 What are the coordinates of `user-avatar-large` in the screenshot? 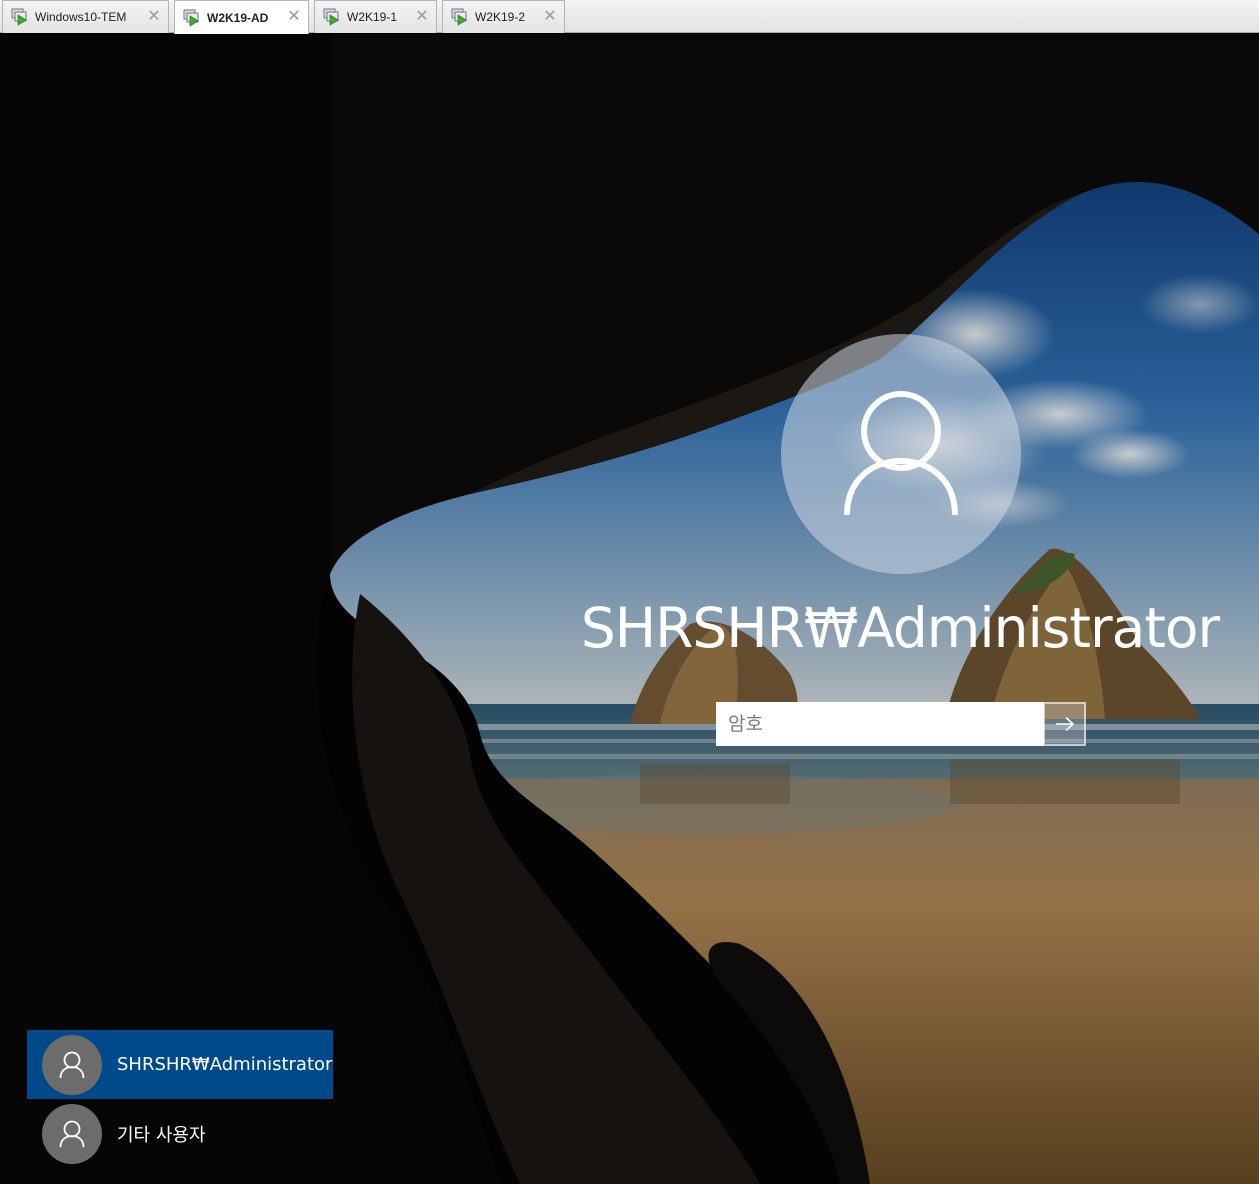 It's located at (901, 454).